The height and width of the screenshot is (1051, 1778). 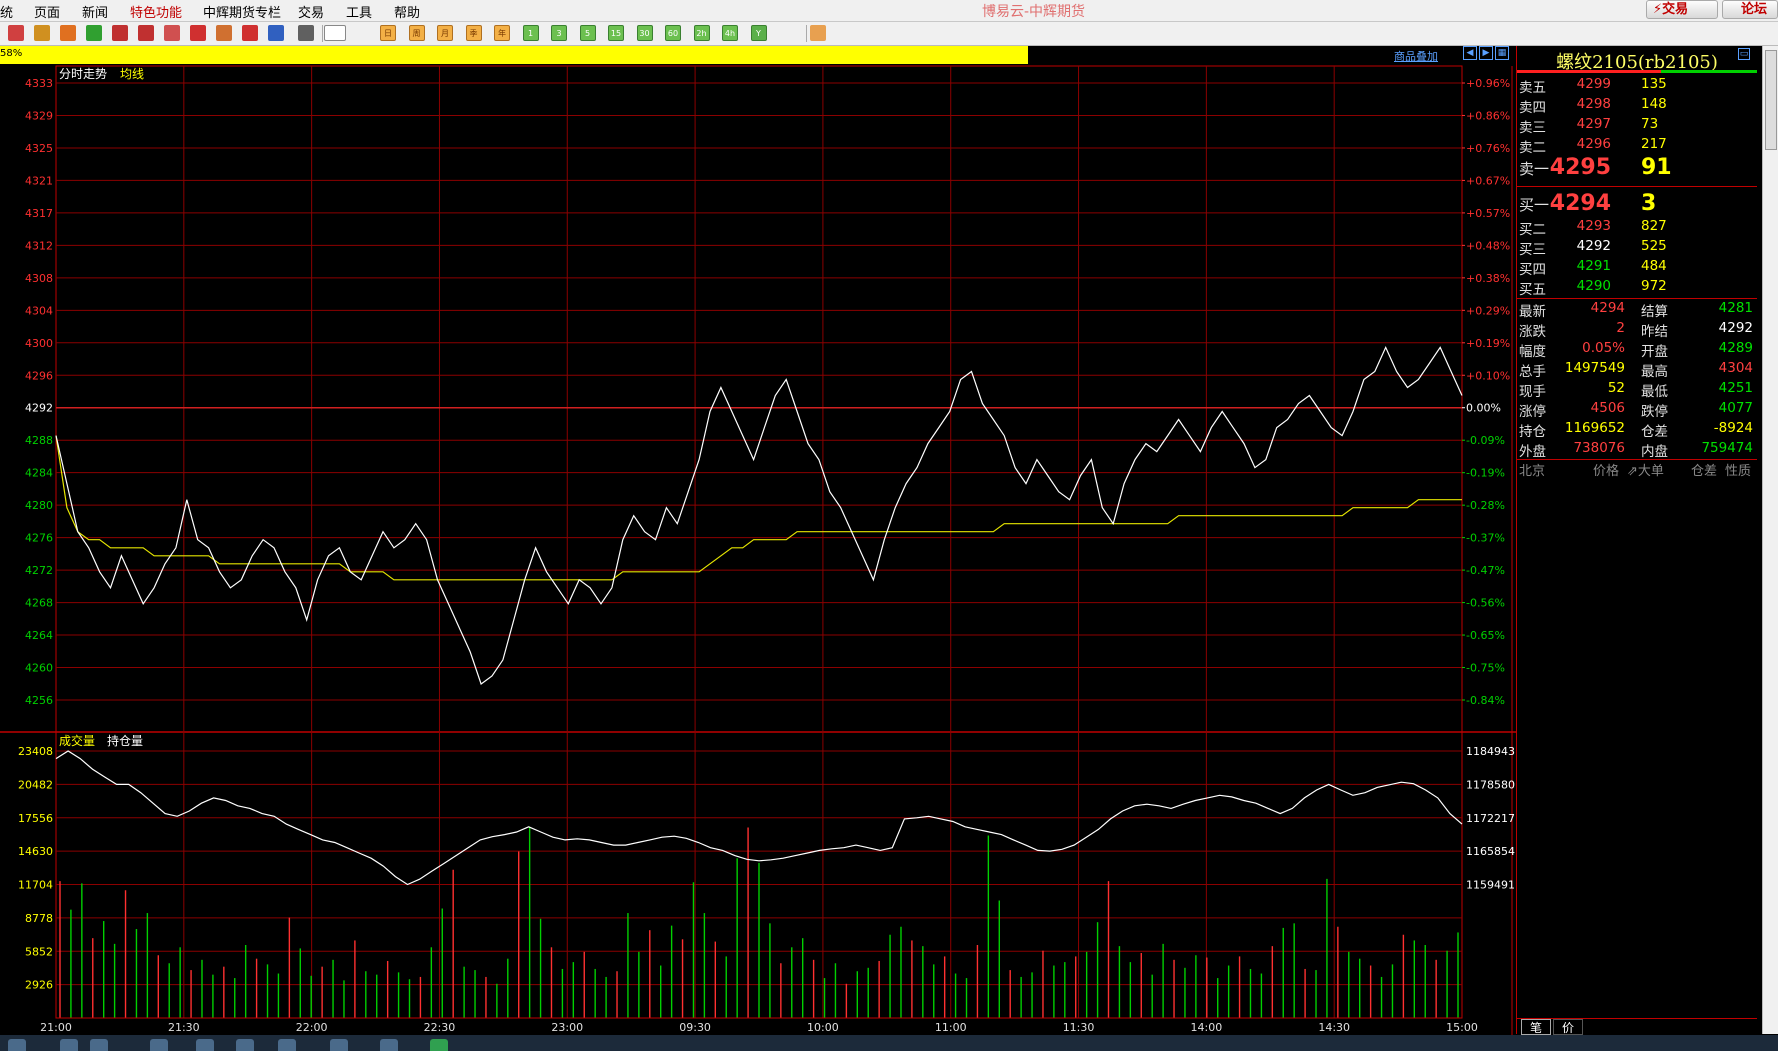 What do you see at coordinates (39, 473) in the screenshot?
I see `y-tick-label: 4284` at bounding box center [39, 473].